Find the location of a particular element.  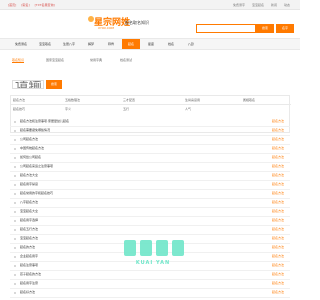

list-item: 起名用字选择 起名方法 is located at coordinates (150, 221).